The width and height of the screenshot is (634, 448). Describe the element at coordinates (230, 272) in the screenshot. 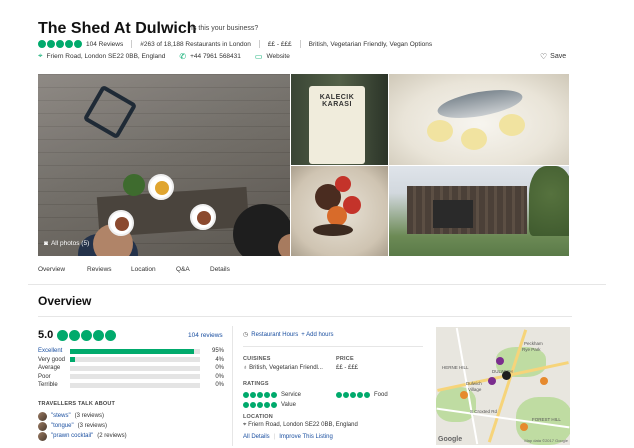

I see `tab-details: Details` at that location.